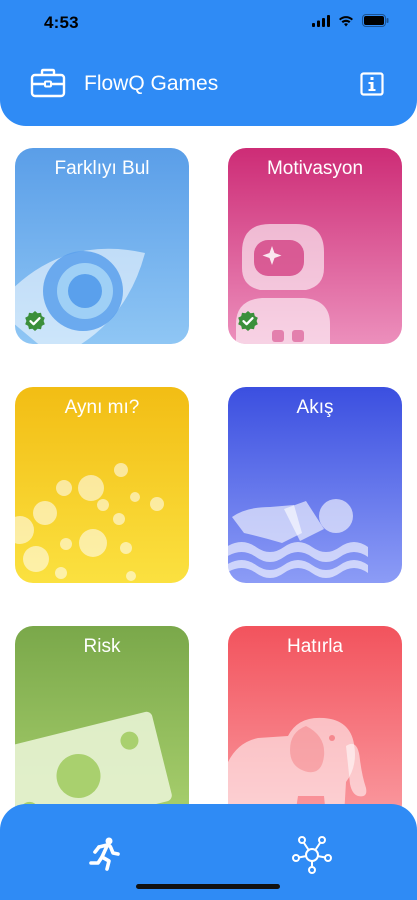 This screenshot has height=900, width=417. What do you see at coordinates (102, 485) in the screenshot?
I see `game-card-ayni-mi: Aynı mı?` at bounding box center [102, 485].